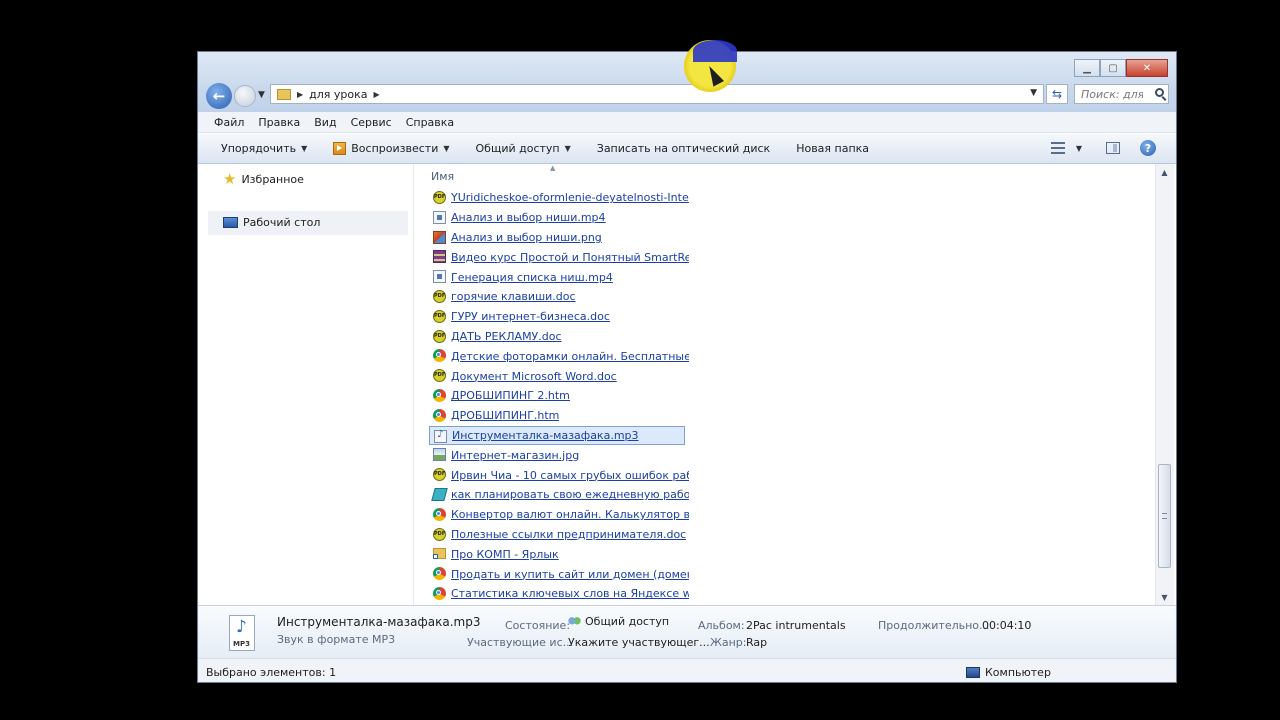  Describe the element at coordinates (1057, 94) in the screenshot. I see `refresh-button: ⇆` at that location.